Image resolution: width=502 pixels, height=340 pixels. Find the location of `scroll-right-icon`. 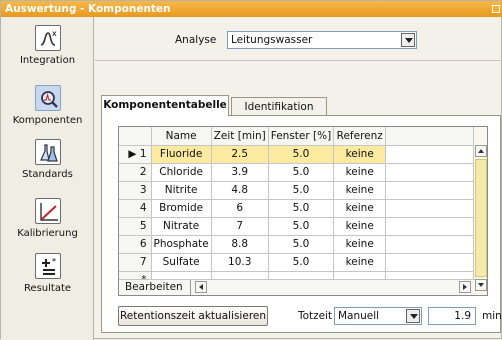

scroll-right-icon is located at coordinates (465, 287).